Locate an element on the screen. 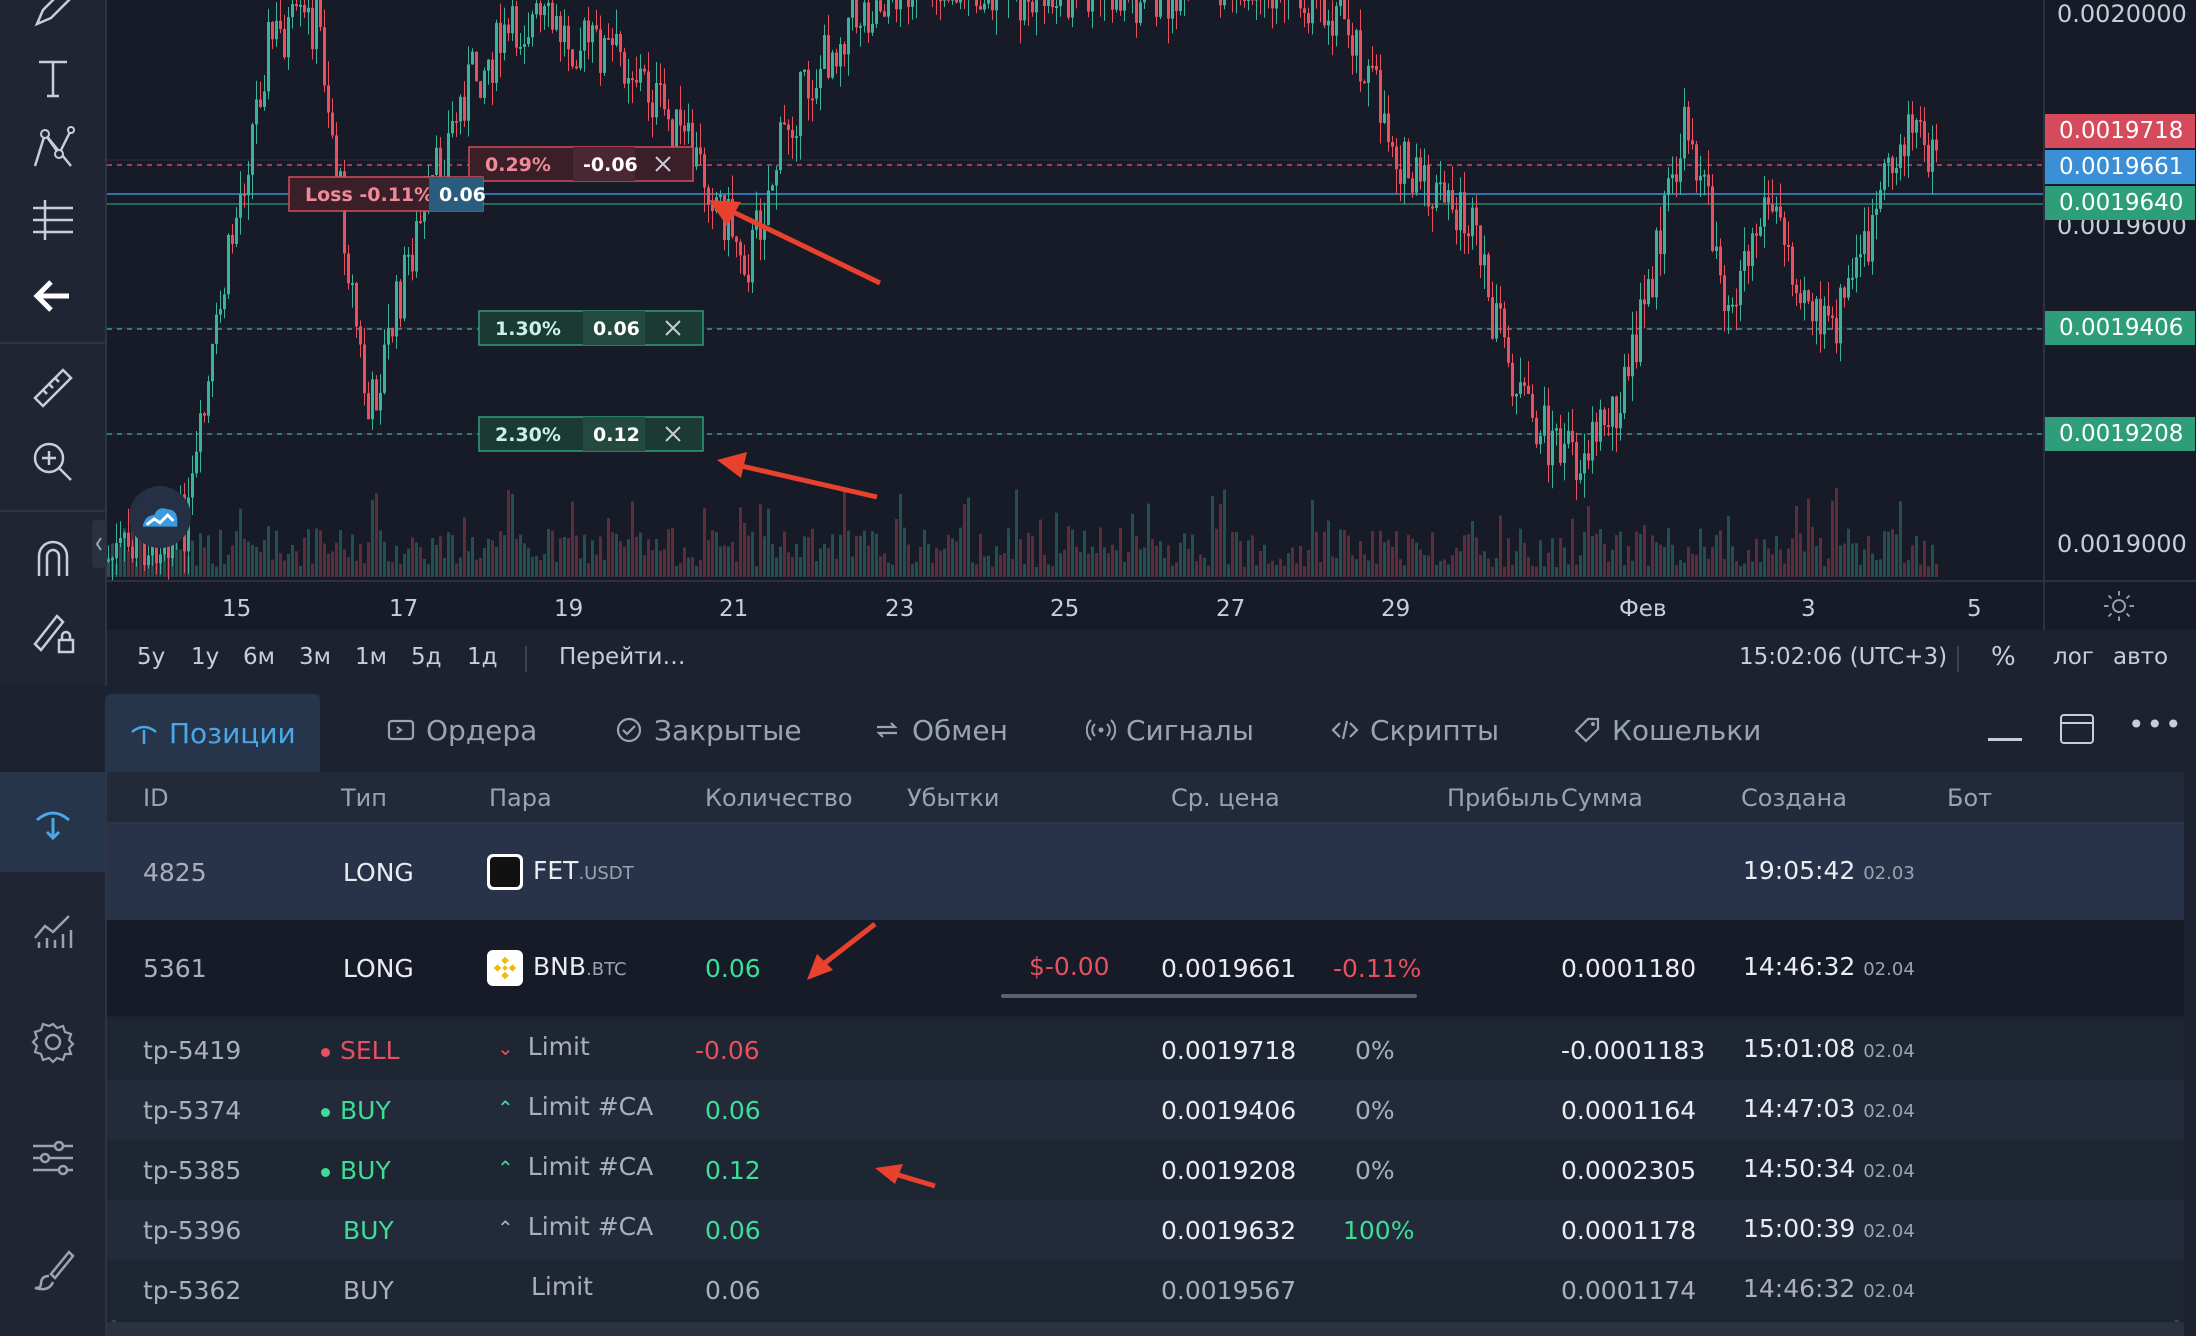 This screenshot has height=1336, width=2196. tab-signals: Сигналы is located at coordinates (1170, 730).